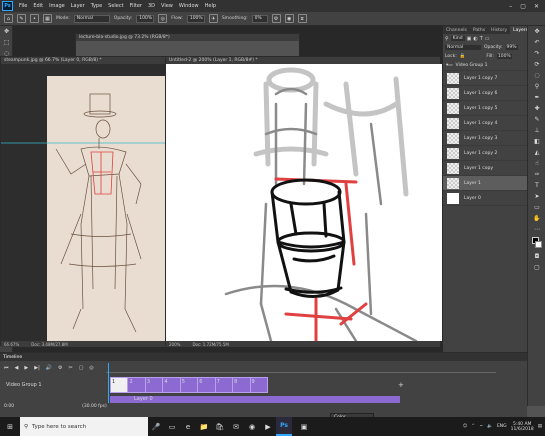 This screenshot has width=545, height=436. I want to click on menu-type: Type, so click(96, 6).